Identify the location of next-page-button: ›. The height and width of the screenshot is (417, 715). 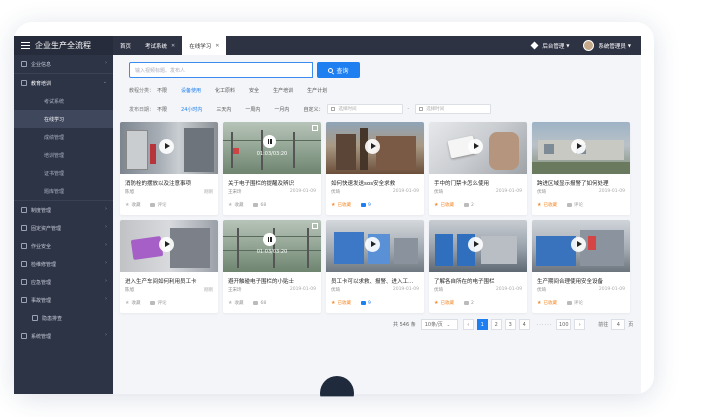
(580, 324).